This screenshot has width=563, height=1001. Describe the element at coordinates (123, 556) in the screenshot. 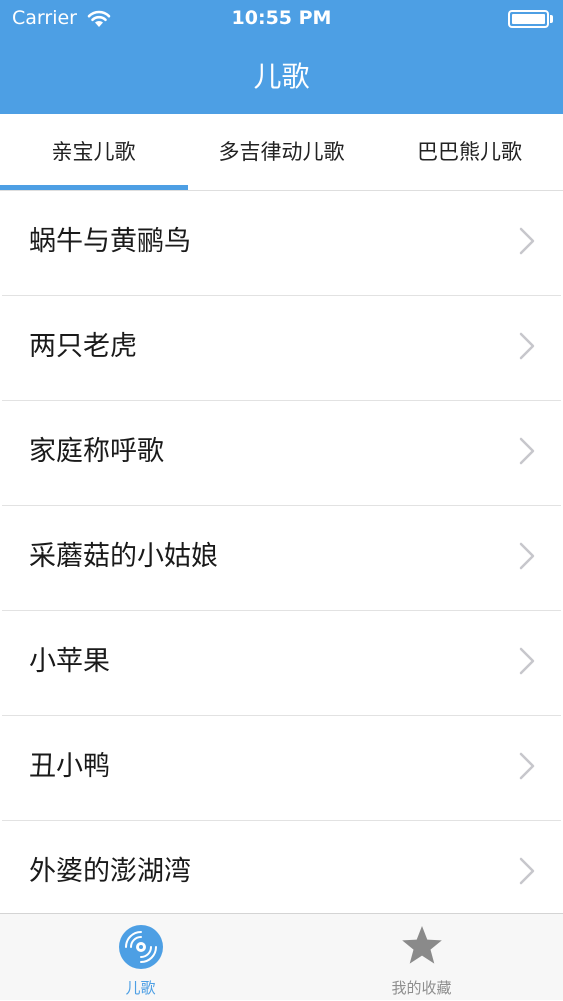

I see `song-title: 采蘑菇的小姑娘` at that location.